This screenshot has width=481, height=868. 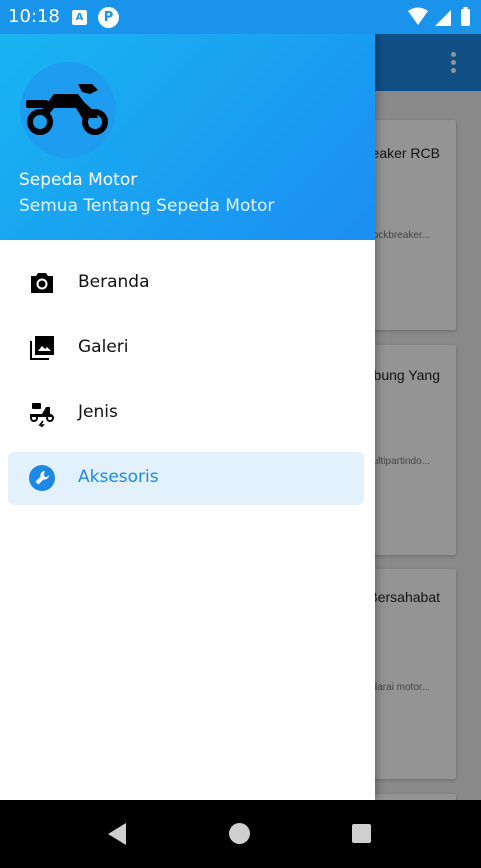 I want to click on motorcycle-icon, so click(x=67, y=109).